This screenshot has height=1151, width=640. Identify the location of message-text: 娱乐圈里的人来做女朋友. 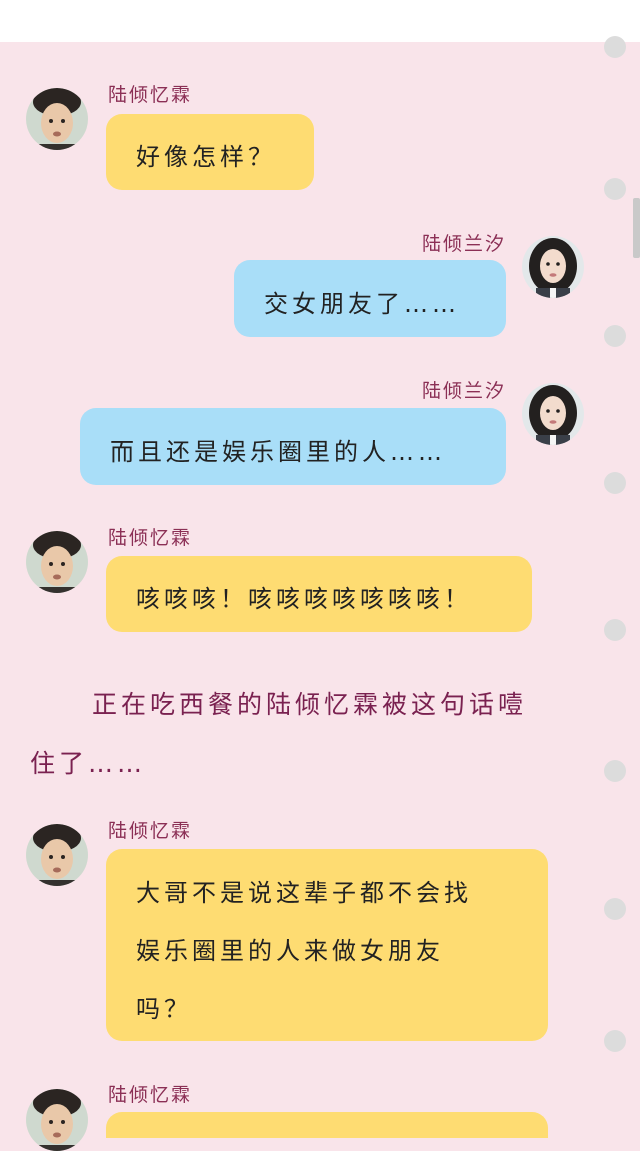
(290, 951).